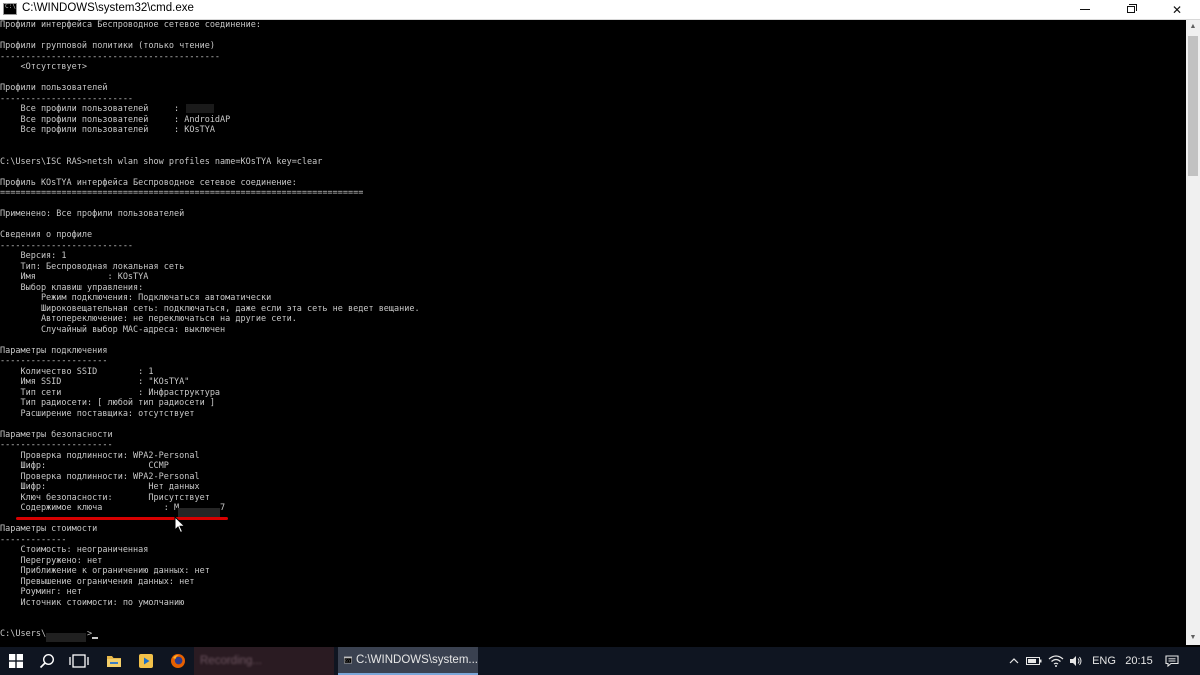  What do you see at coordinates (110, 392) in the screenshot?
I see `console-line: Тип сети : Инфраструктура` at bounding box center [110, 392].